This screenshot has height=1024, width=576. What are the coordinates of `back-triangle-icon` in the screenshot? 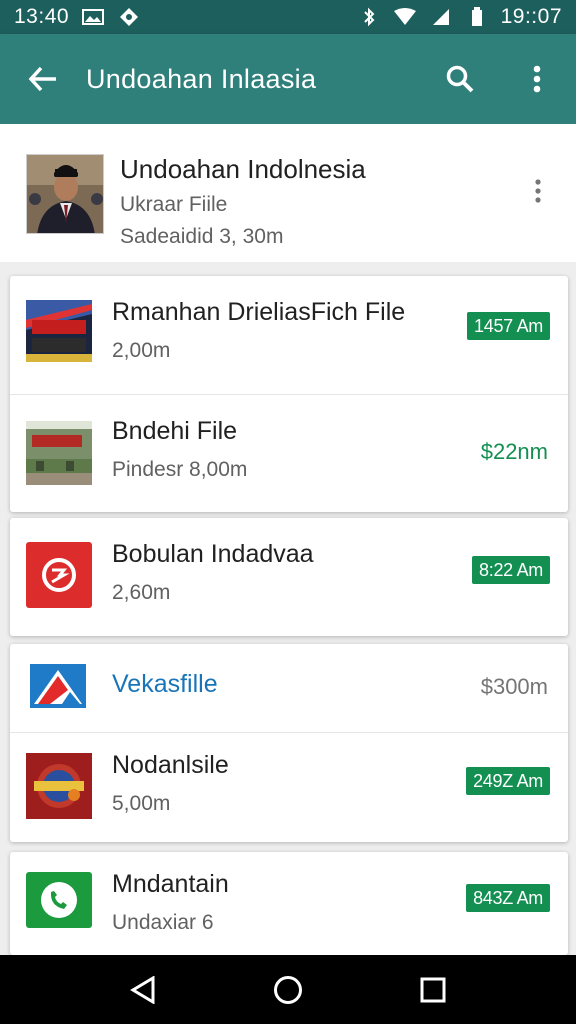 It's located at (142, 989).